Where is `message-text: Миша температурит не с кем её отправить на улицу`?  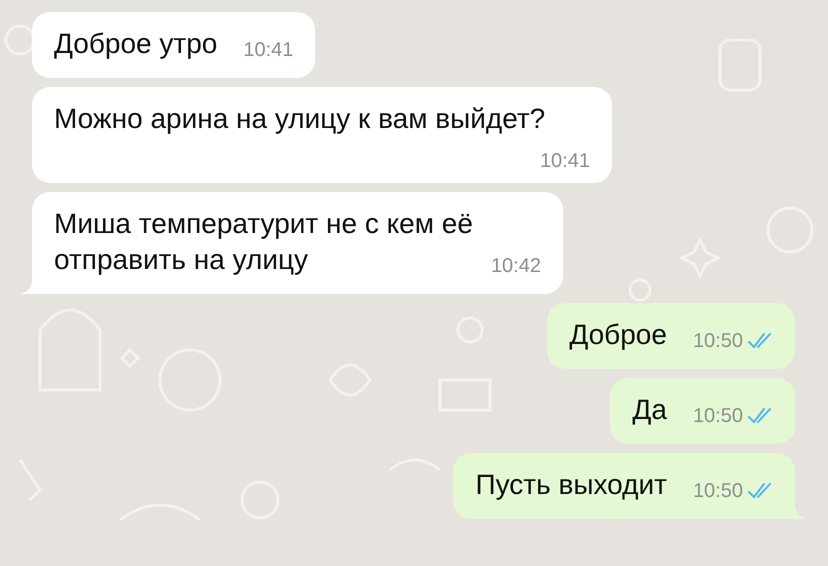 message-text: Миша температурит не с кем её отправить на улицу is located at coordinates (263, 241).